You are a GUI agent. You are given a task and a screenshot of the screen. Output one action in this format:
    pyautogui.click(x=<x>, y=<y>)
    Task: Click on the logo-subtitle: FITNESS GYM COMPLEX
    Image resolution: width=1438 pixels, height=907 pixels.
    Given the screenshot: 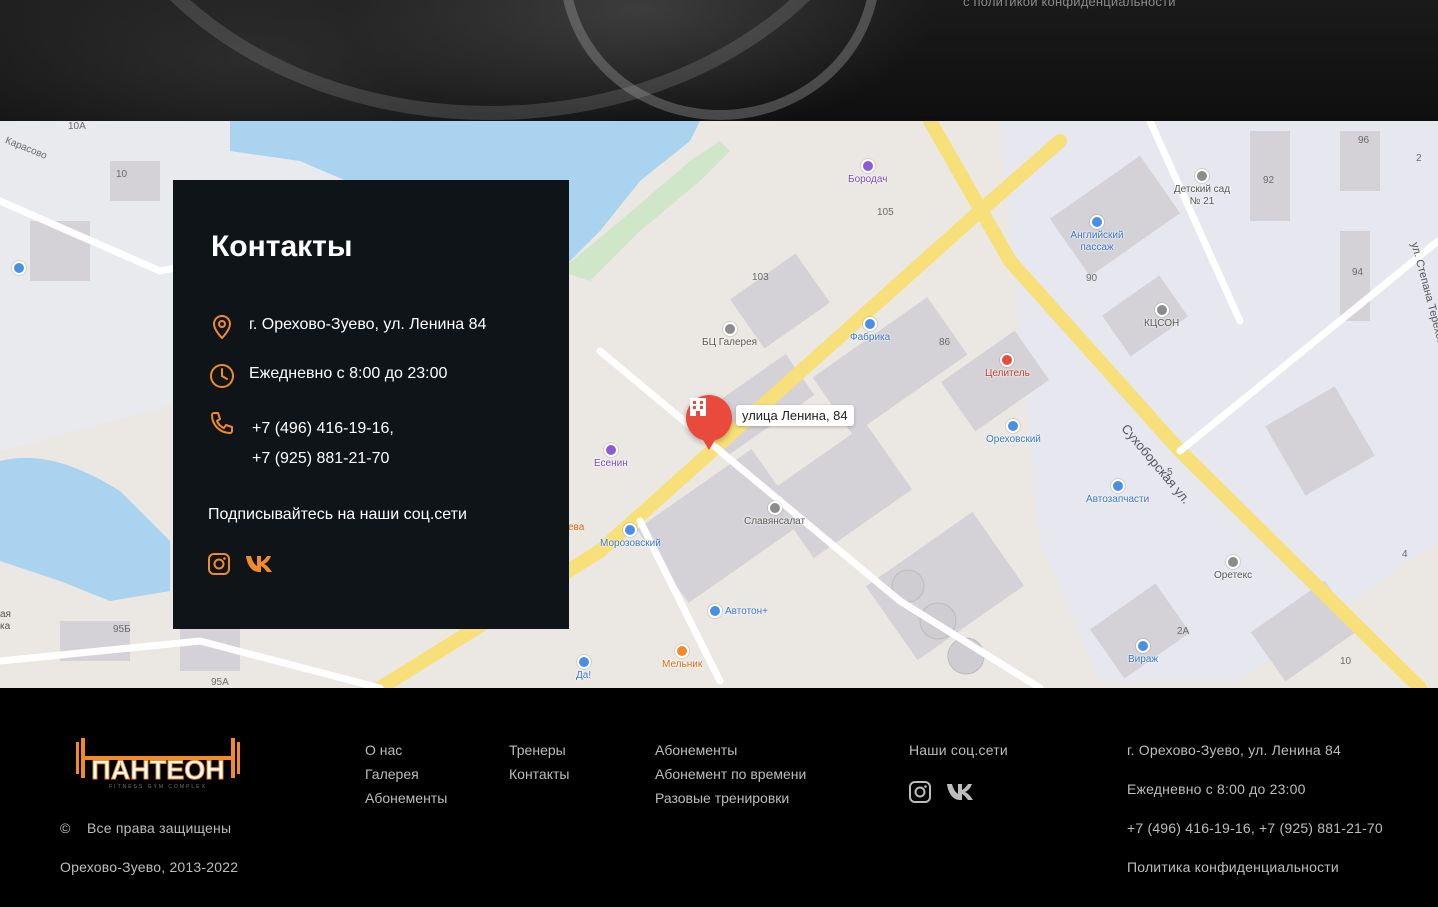 What is the action you would take?
    pyautogui.click(x=158, y=787)
    